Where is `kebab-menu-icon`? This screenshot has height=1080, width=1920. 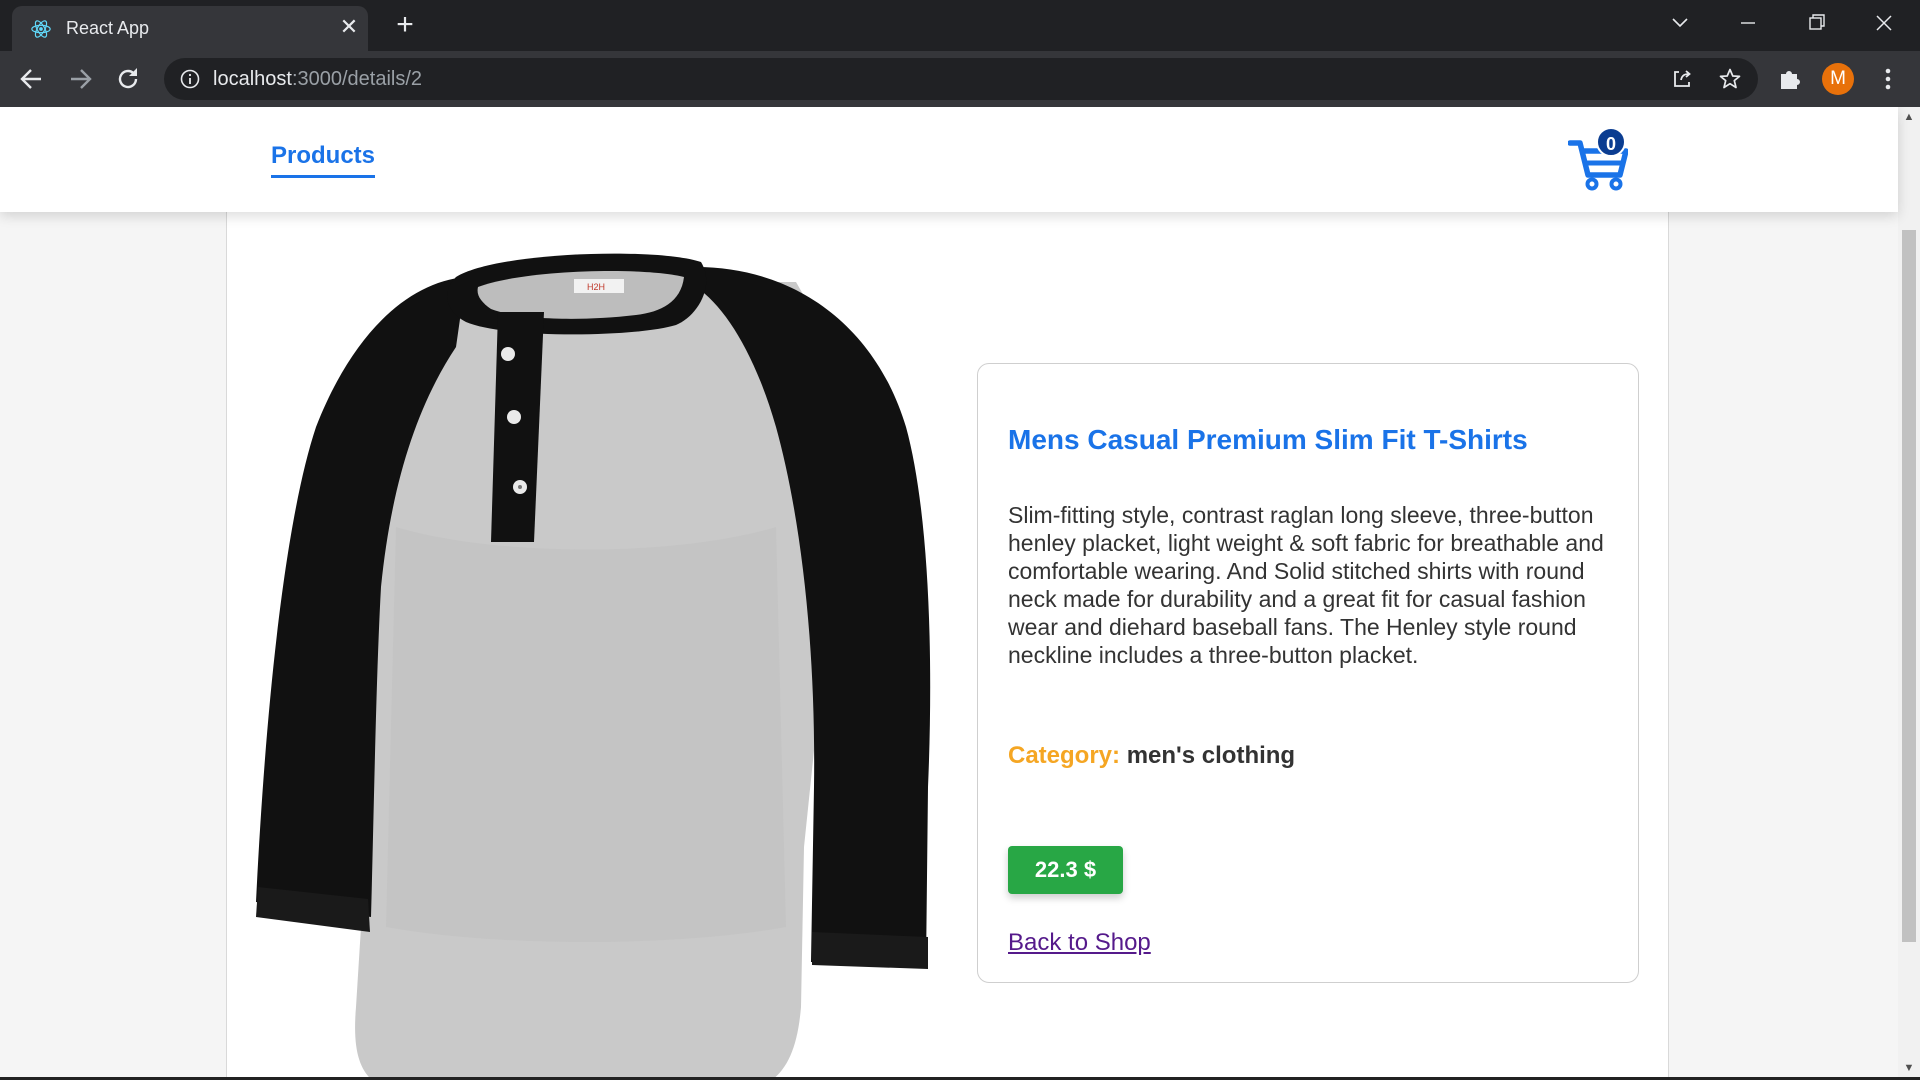 kebab-menu-icon is located at coordinates (1888, 79).